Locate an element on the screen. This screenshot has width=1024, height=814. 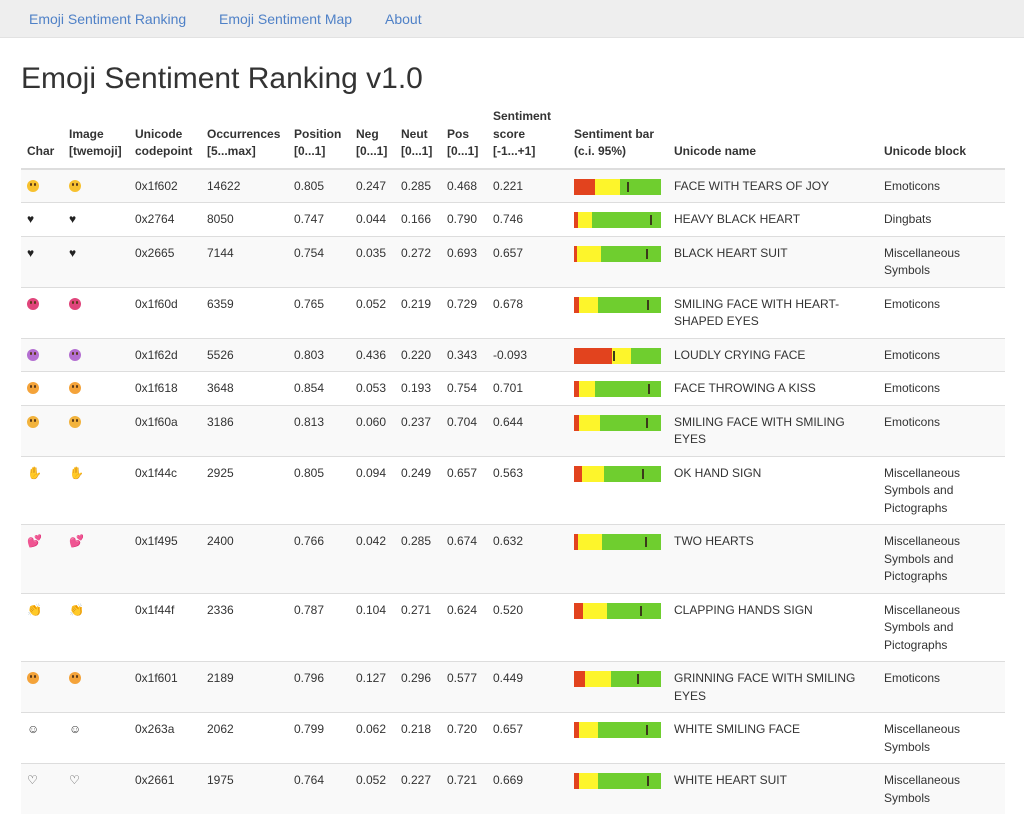
cell-neg: 0.053 is located at coordinates (372, 389).